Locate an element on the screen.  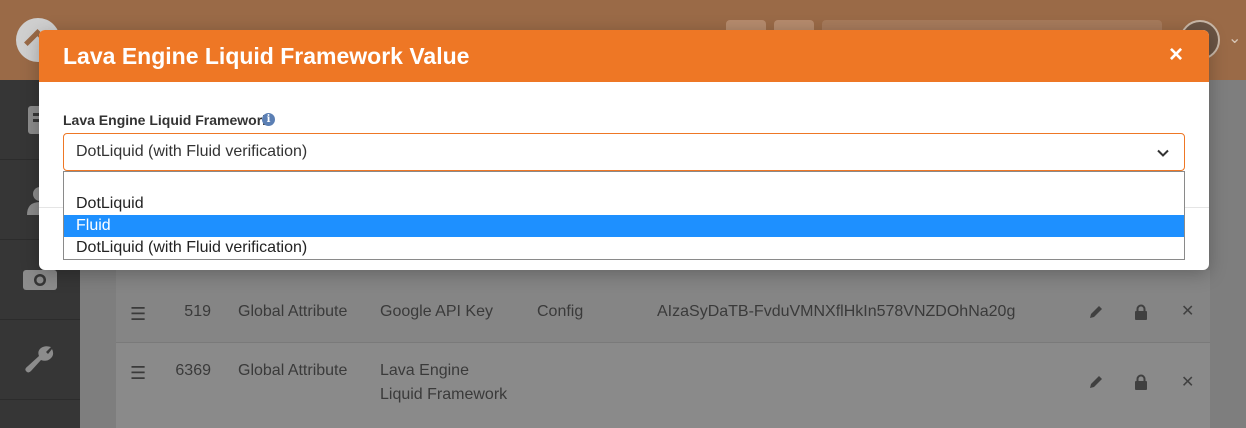
framework-select: DotLiquid (with Fluid verification) is located at coordinates (624, 152).